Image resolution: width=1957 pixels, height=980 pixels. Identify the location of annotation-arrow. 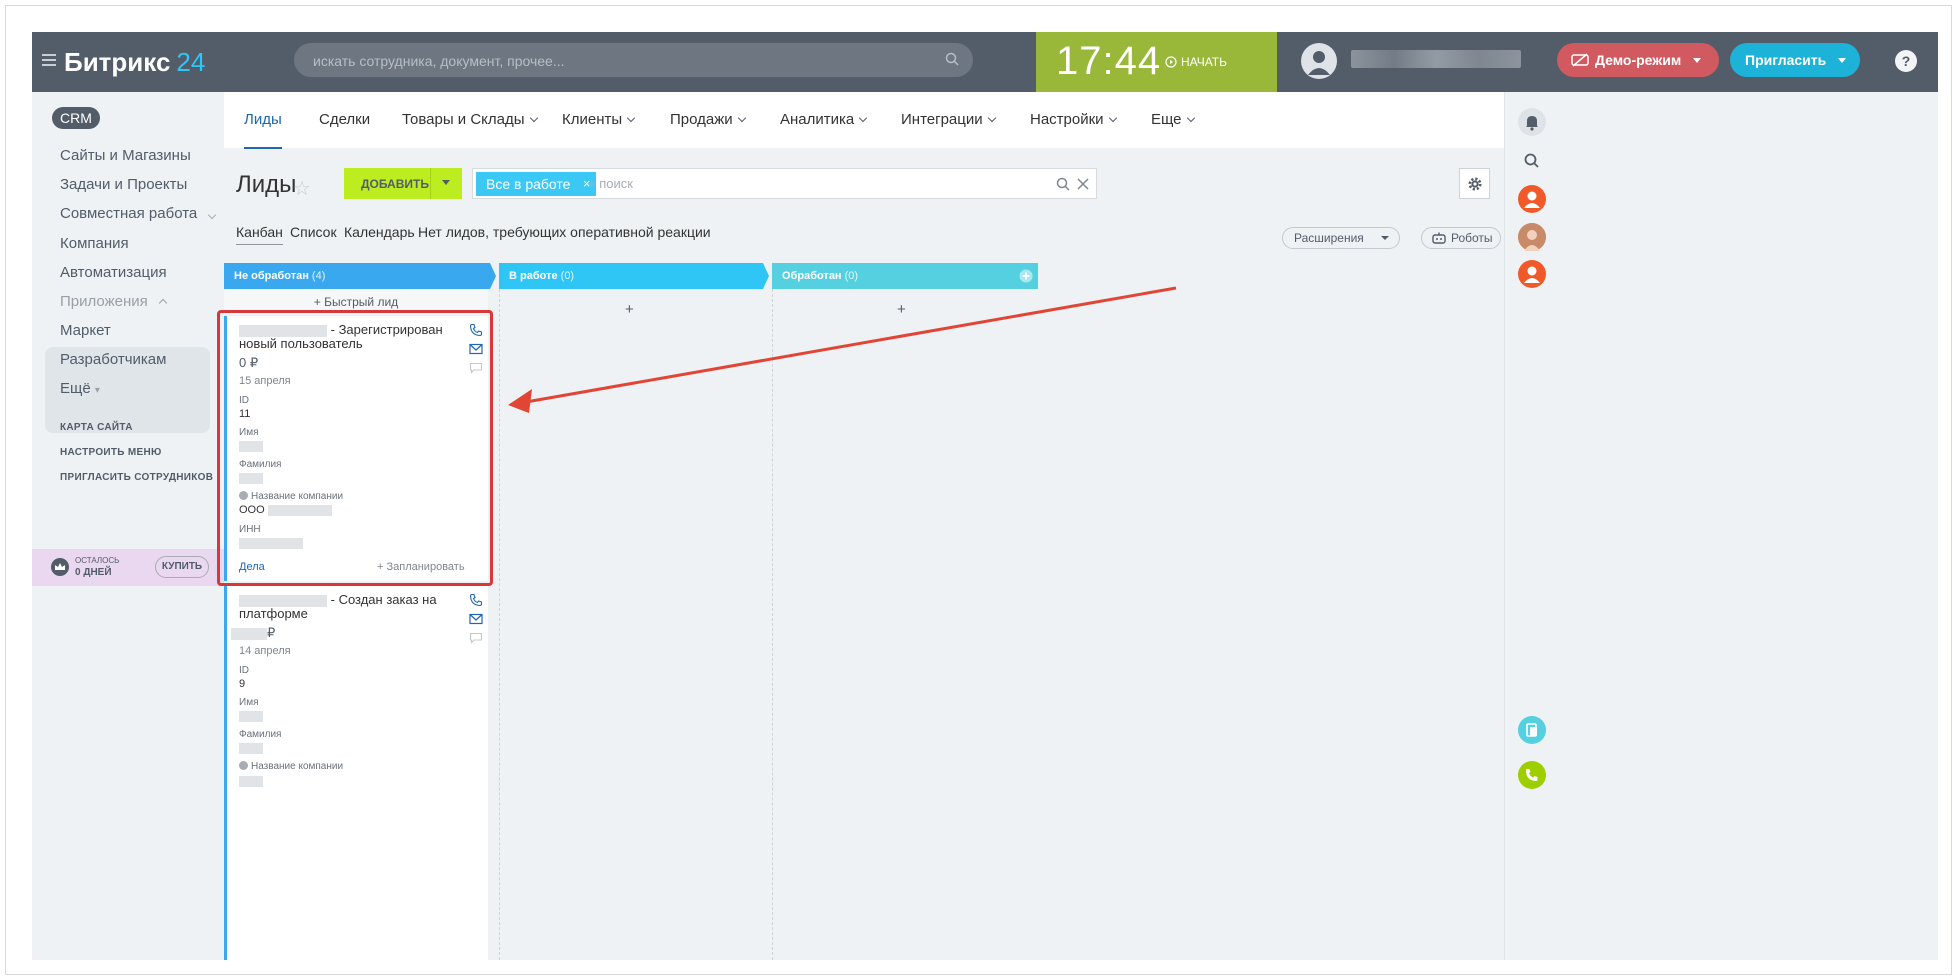
(842, 349).